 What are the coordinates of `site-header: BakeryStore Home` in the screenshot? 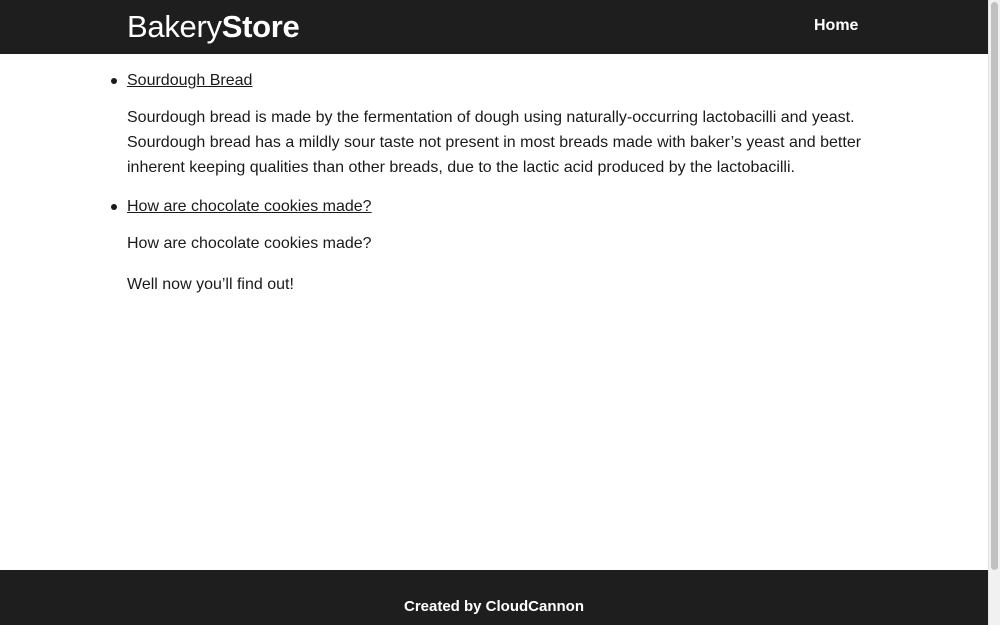 It's located at (494, 27).